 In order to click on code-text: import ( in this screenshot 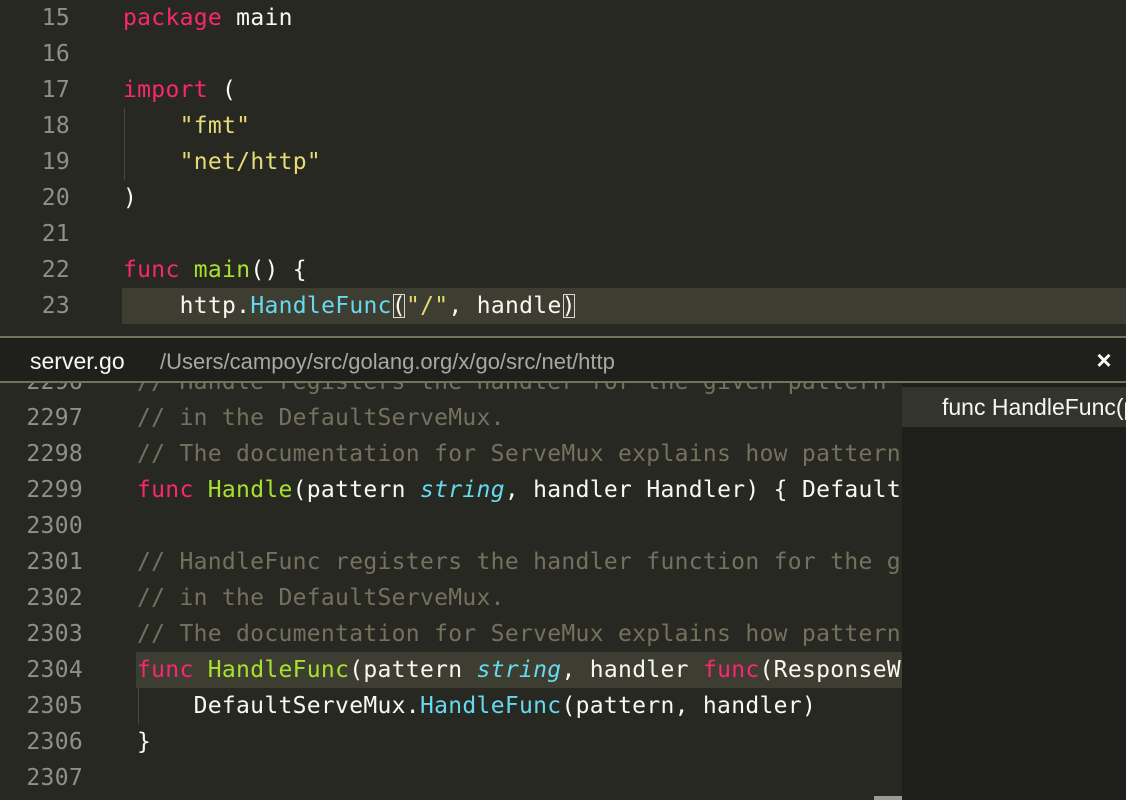, I will do `click(179, 90)`.